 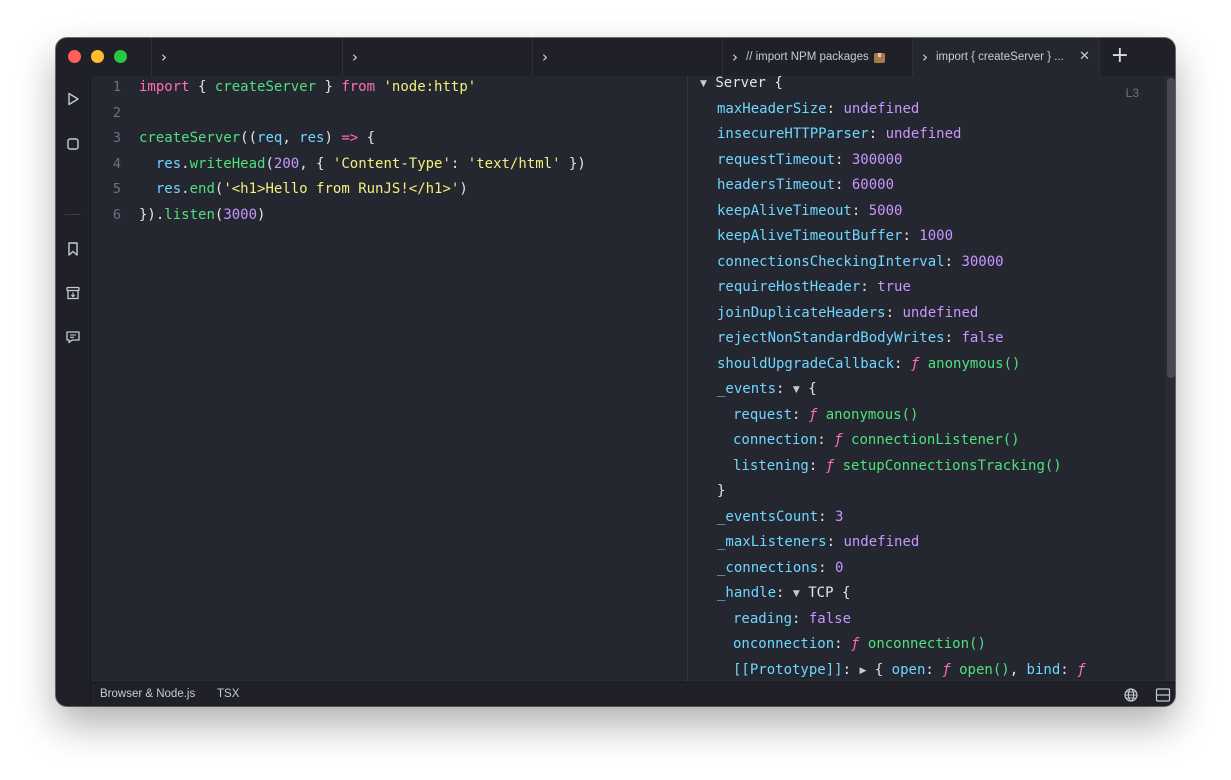 What do you see at coordinates (1018, 669) in the screenshot?
I see `result-token: ,` at bounding box center [1018, 669].